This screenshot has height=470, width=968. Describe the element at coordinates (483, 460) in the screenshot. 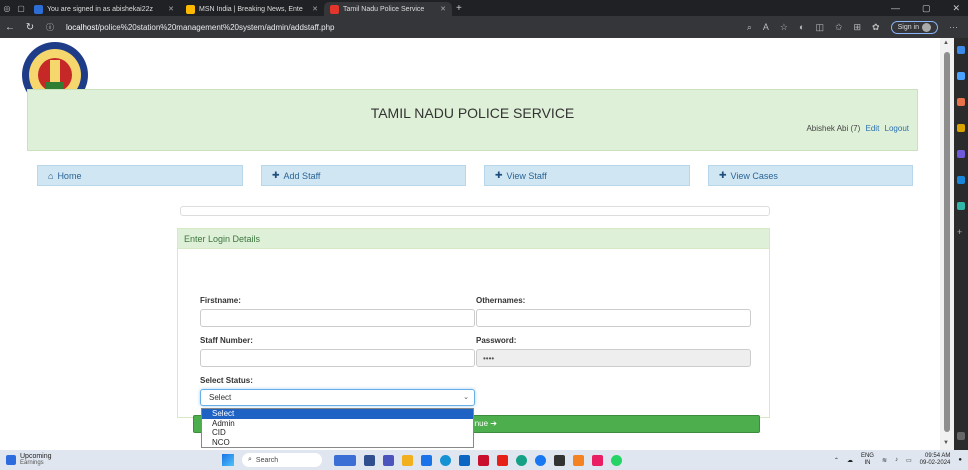

I see `app-icon-mail` at that location.